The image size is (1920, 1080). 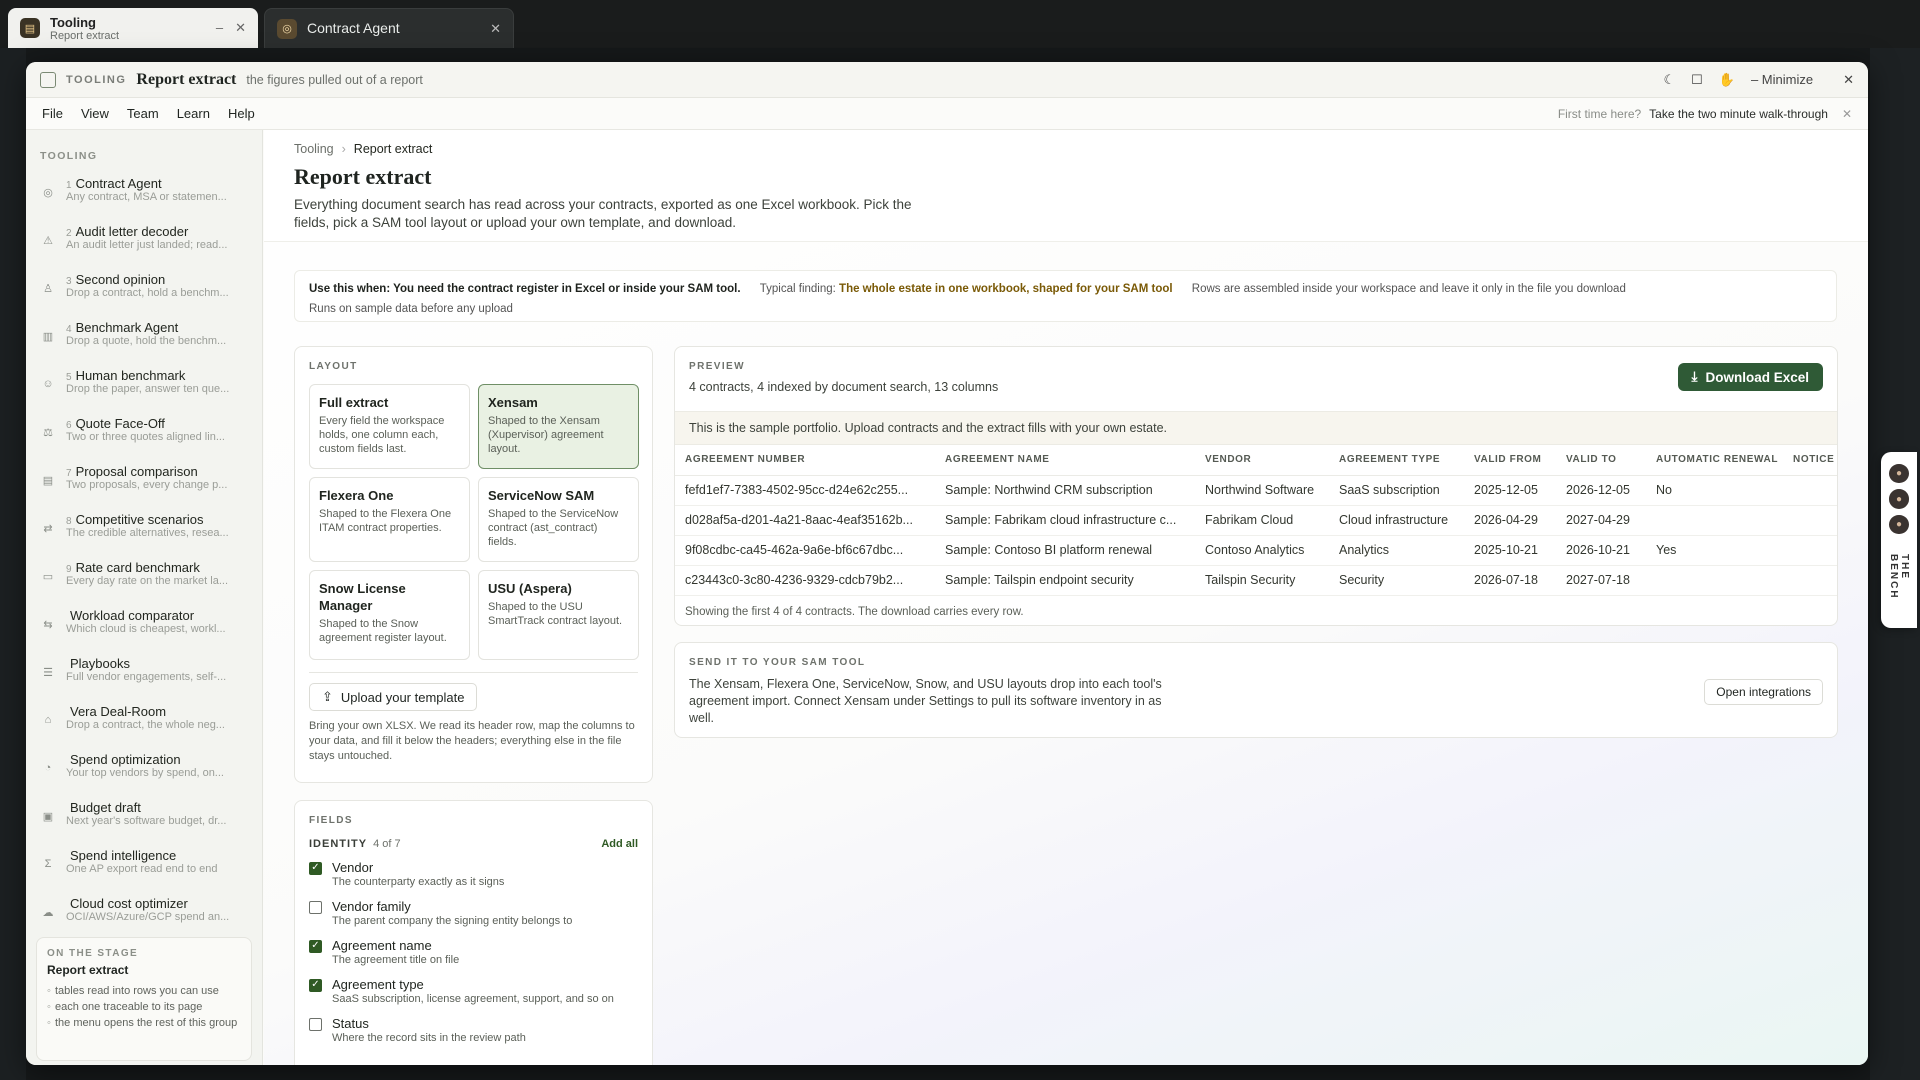 I want to click on divider, so click(x=473, y=672).